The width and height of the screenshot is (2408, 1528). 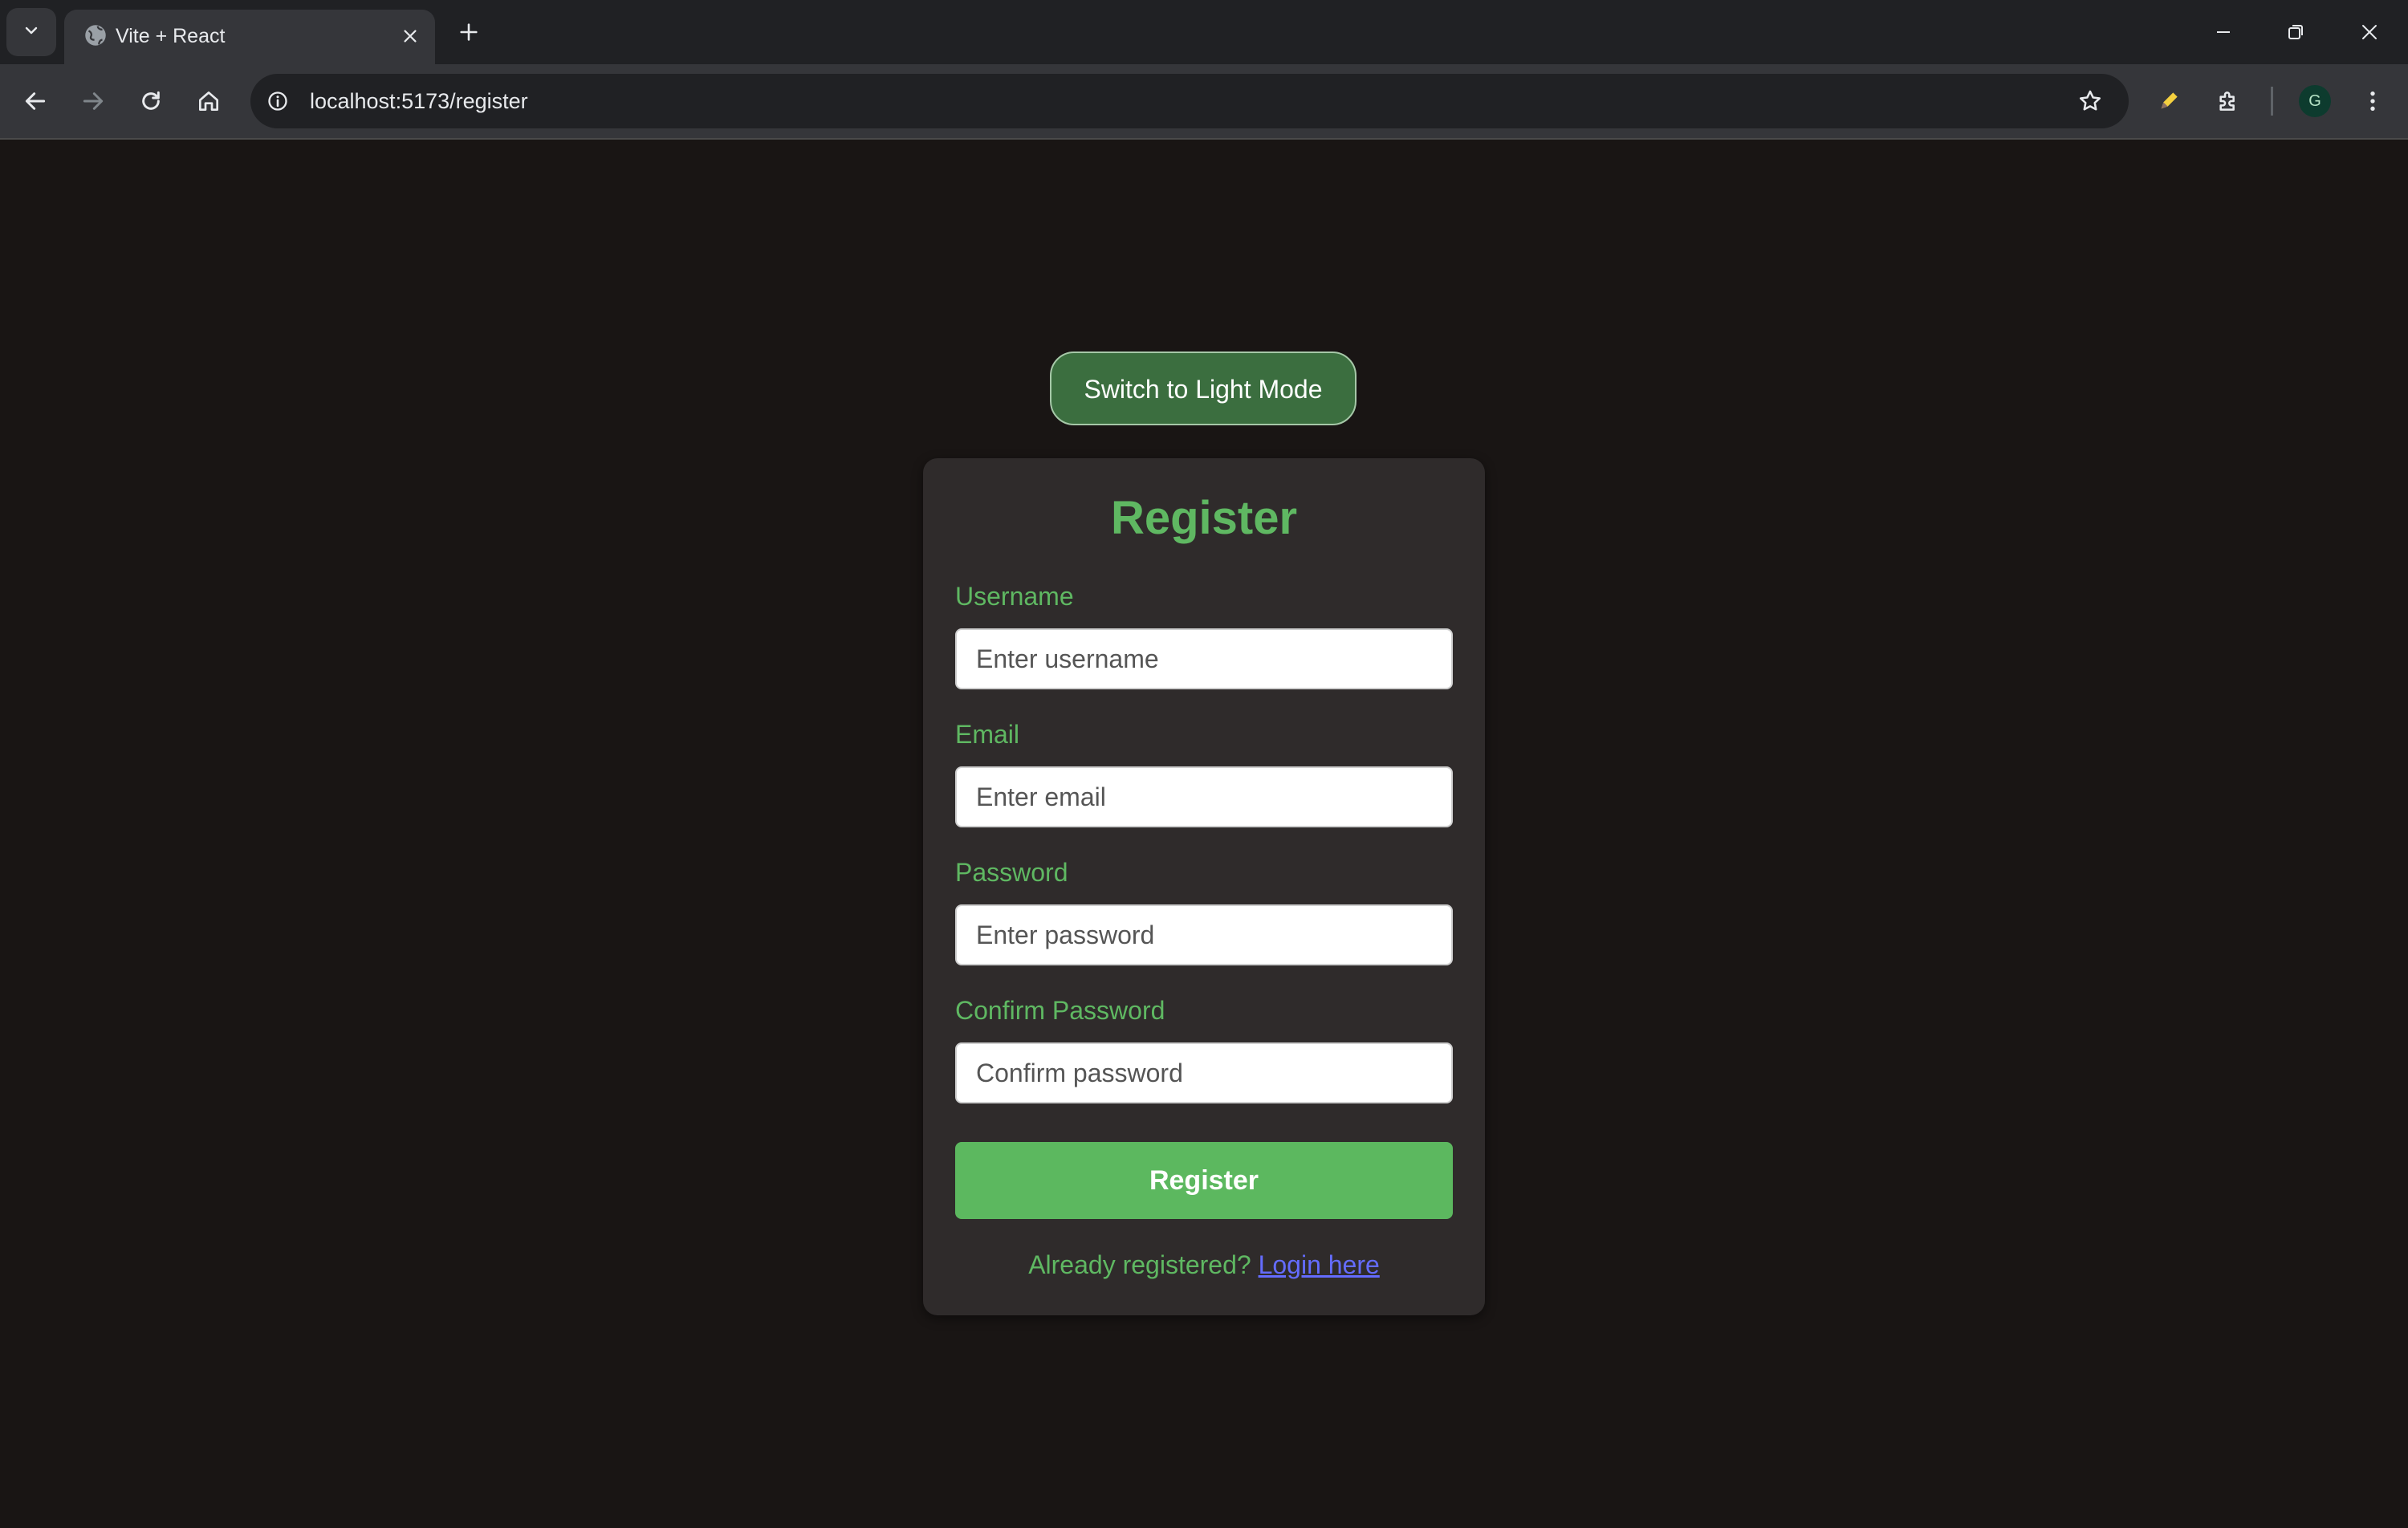 What do you see at coordinates (1319, 1265) in the screenshot?
I see `login-link: Login here` at bounding box center [1319, 1265].